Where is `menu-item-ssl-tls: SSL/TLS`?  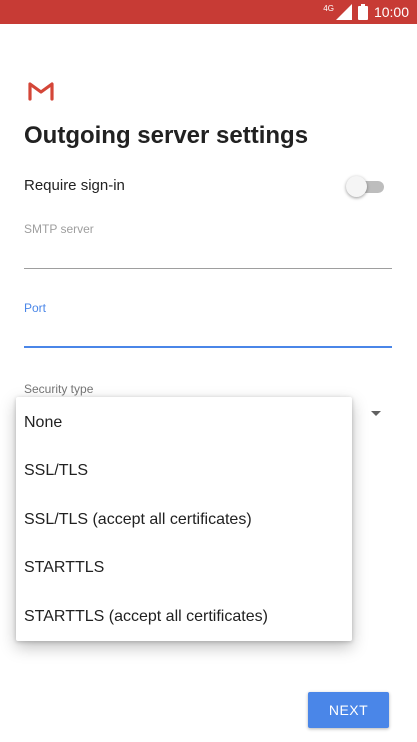 menu-item-ssl-tls: SSL/TLS is located at coordinates (184, 471).